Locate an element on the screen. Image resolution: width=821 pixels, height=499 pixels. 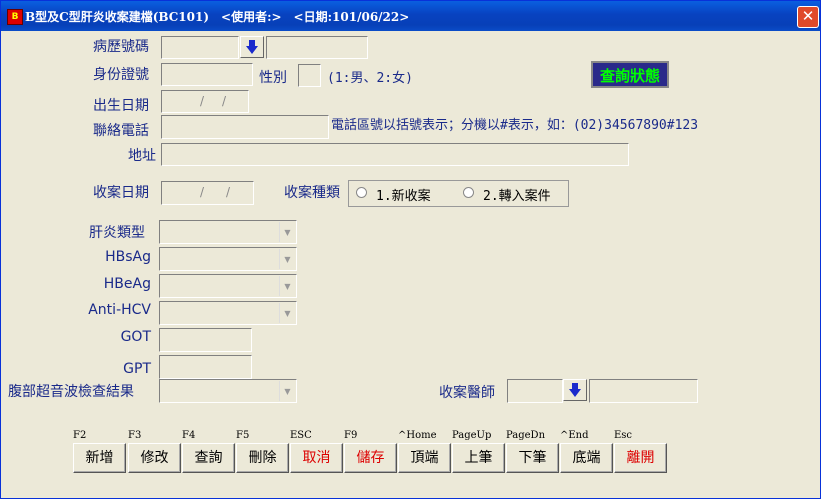
hepatitis-type-select: ▼ is located at coordinates (228, 232).